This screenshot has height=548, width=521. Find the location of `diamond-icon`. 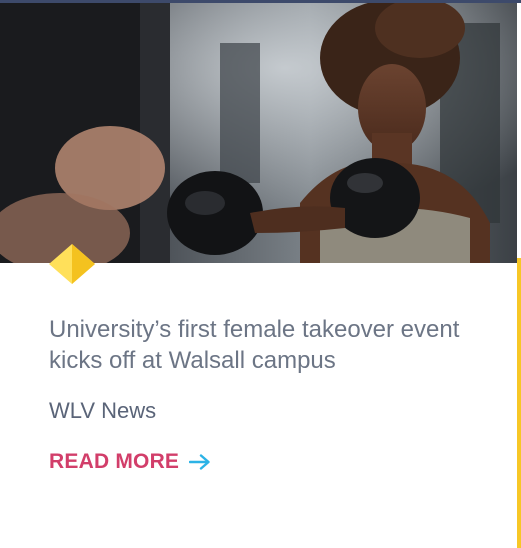

diamond-icon is located at coordinates (72, 264).